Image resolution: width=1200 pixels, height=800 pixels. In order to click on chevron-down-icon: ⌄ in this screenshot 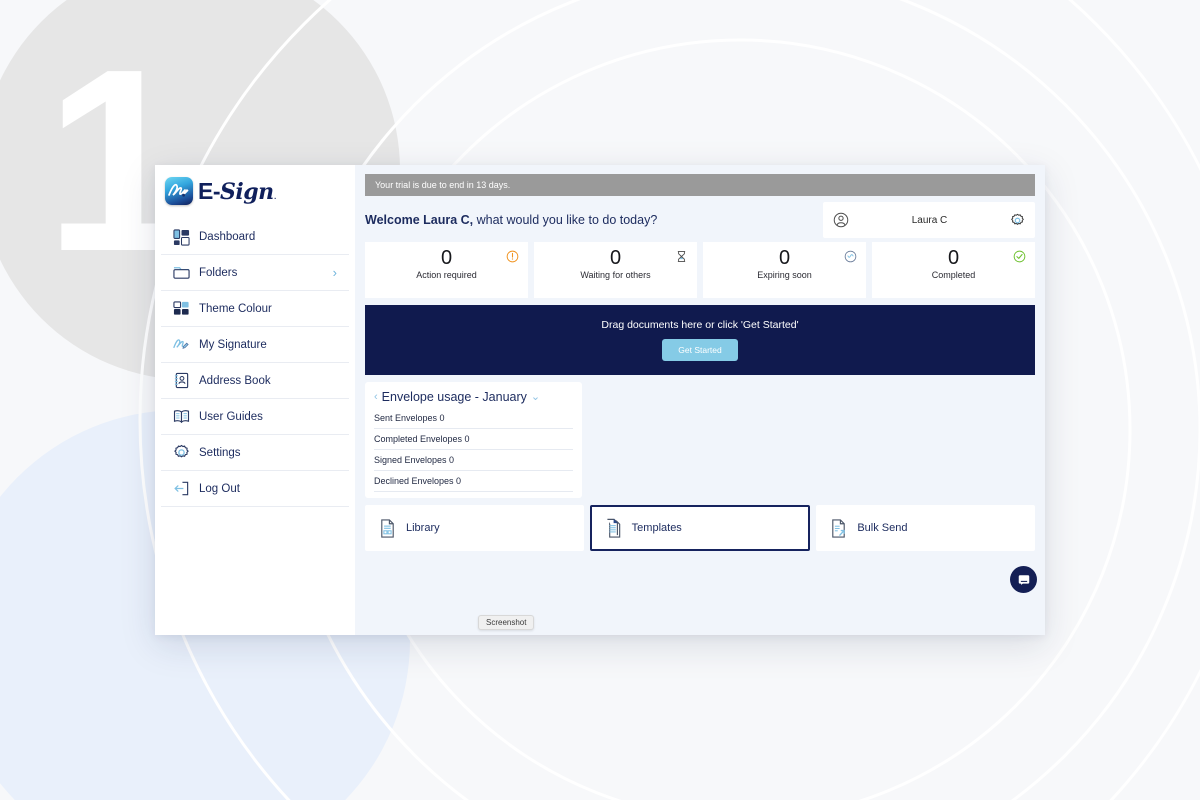, I will do `click(535, 397)`.